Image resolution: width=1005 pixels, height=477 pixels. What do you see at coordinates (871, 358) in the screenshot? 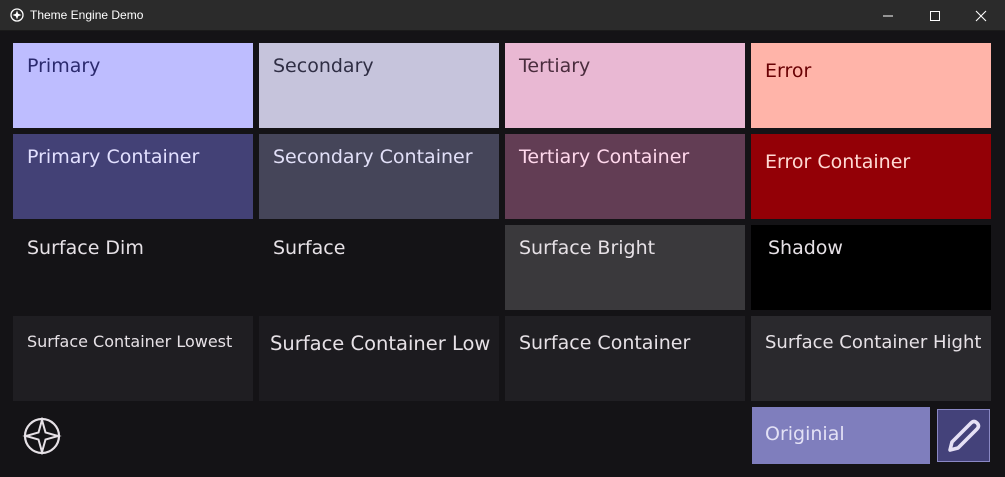
I see `tile-surface-container-hight: Surface Container Hight` at bounding box center [871, 358].